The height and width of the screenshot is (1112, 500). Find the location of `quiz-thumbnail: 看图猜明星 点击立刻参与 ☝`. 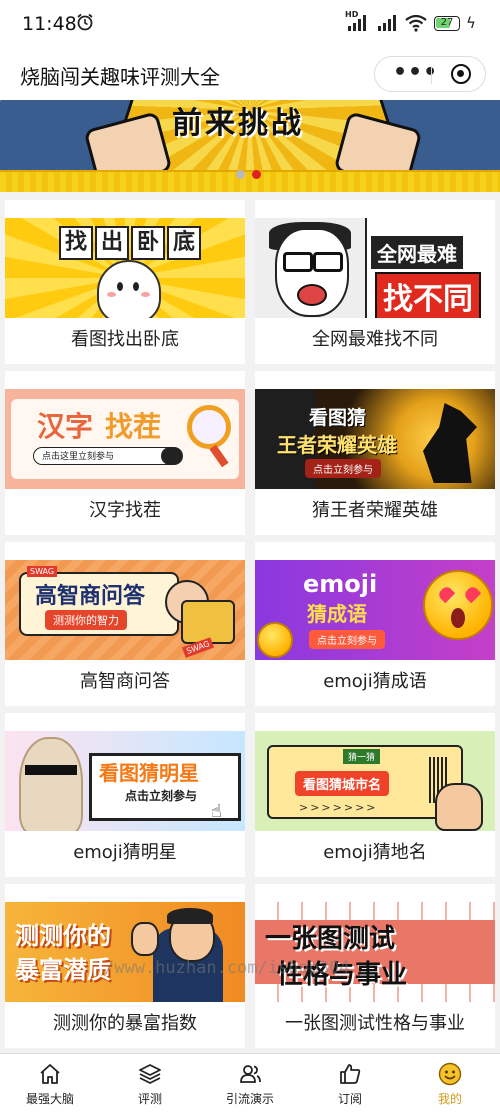

quiz-thumbnail: 看图猜明星 点击立刻参与 ☝ is located at coordinates (125, 781).